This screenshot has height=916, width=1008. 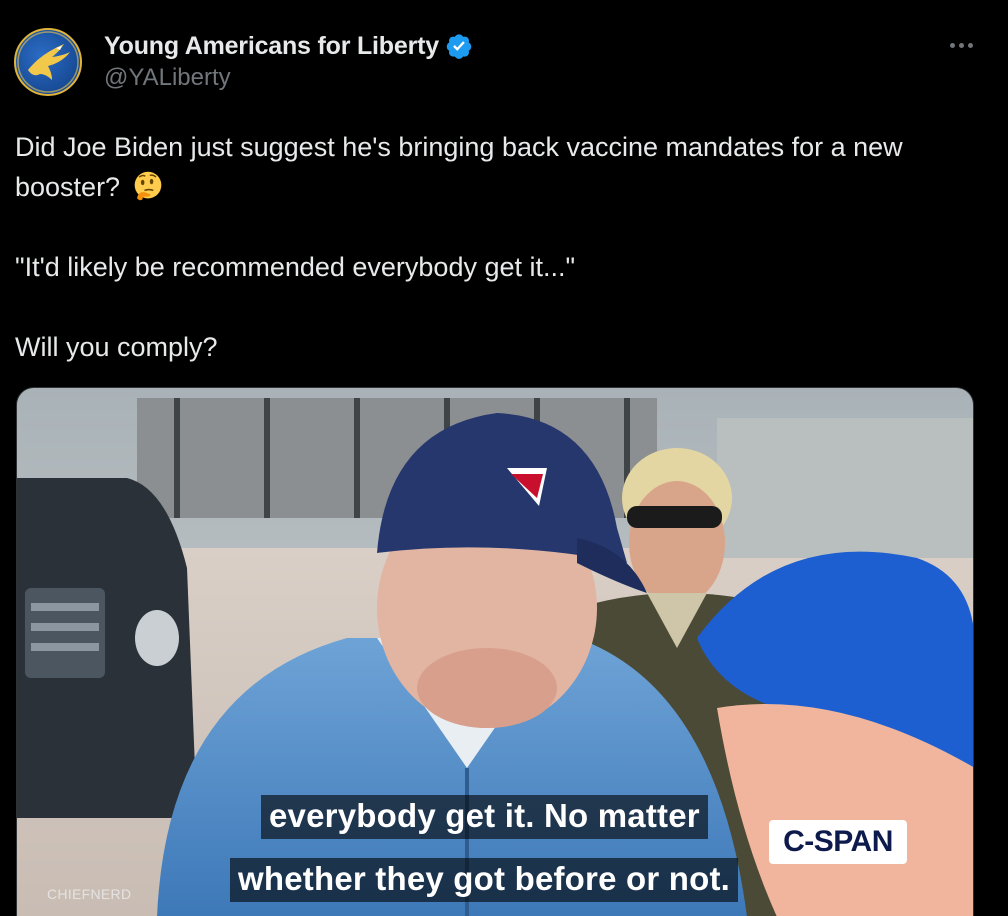 What do you see at coordinates (838, 842) in the screenshot?
I see `network-logo-badge: C-SPAN` at bounding box center [838, 842].